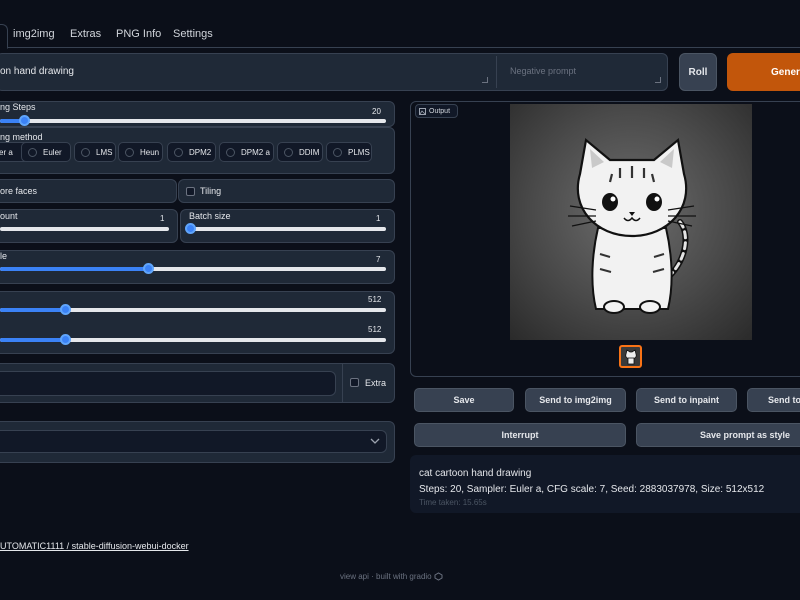 This screenshot has width=800, height=600. I want to click on sampling-steps-value: 20, so click(376, 111).